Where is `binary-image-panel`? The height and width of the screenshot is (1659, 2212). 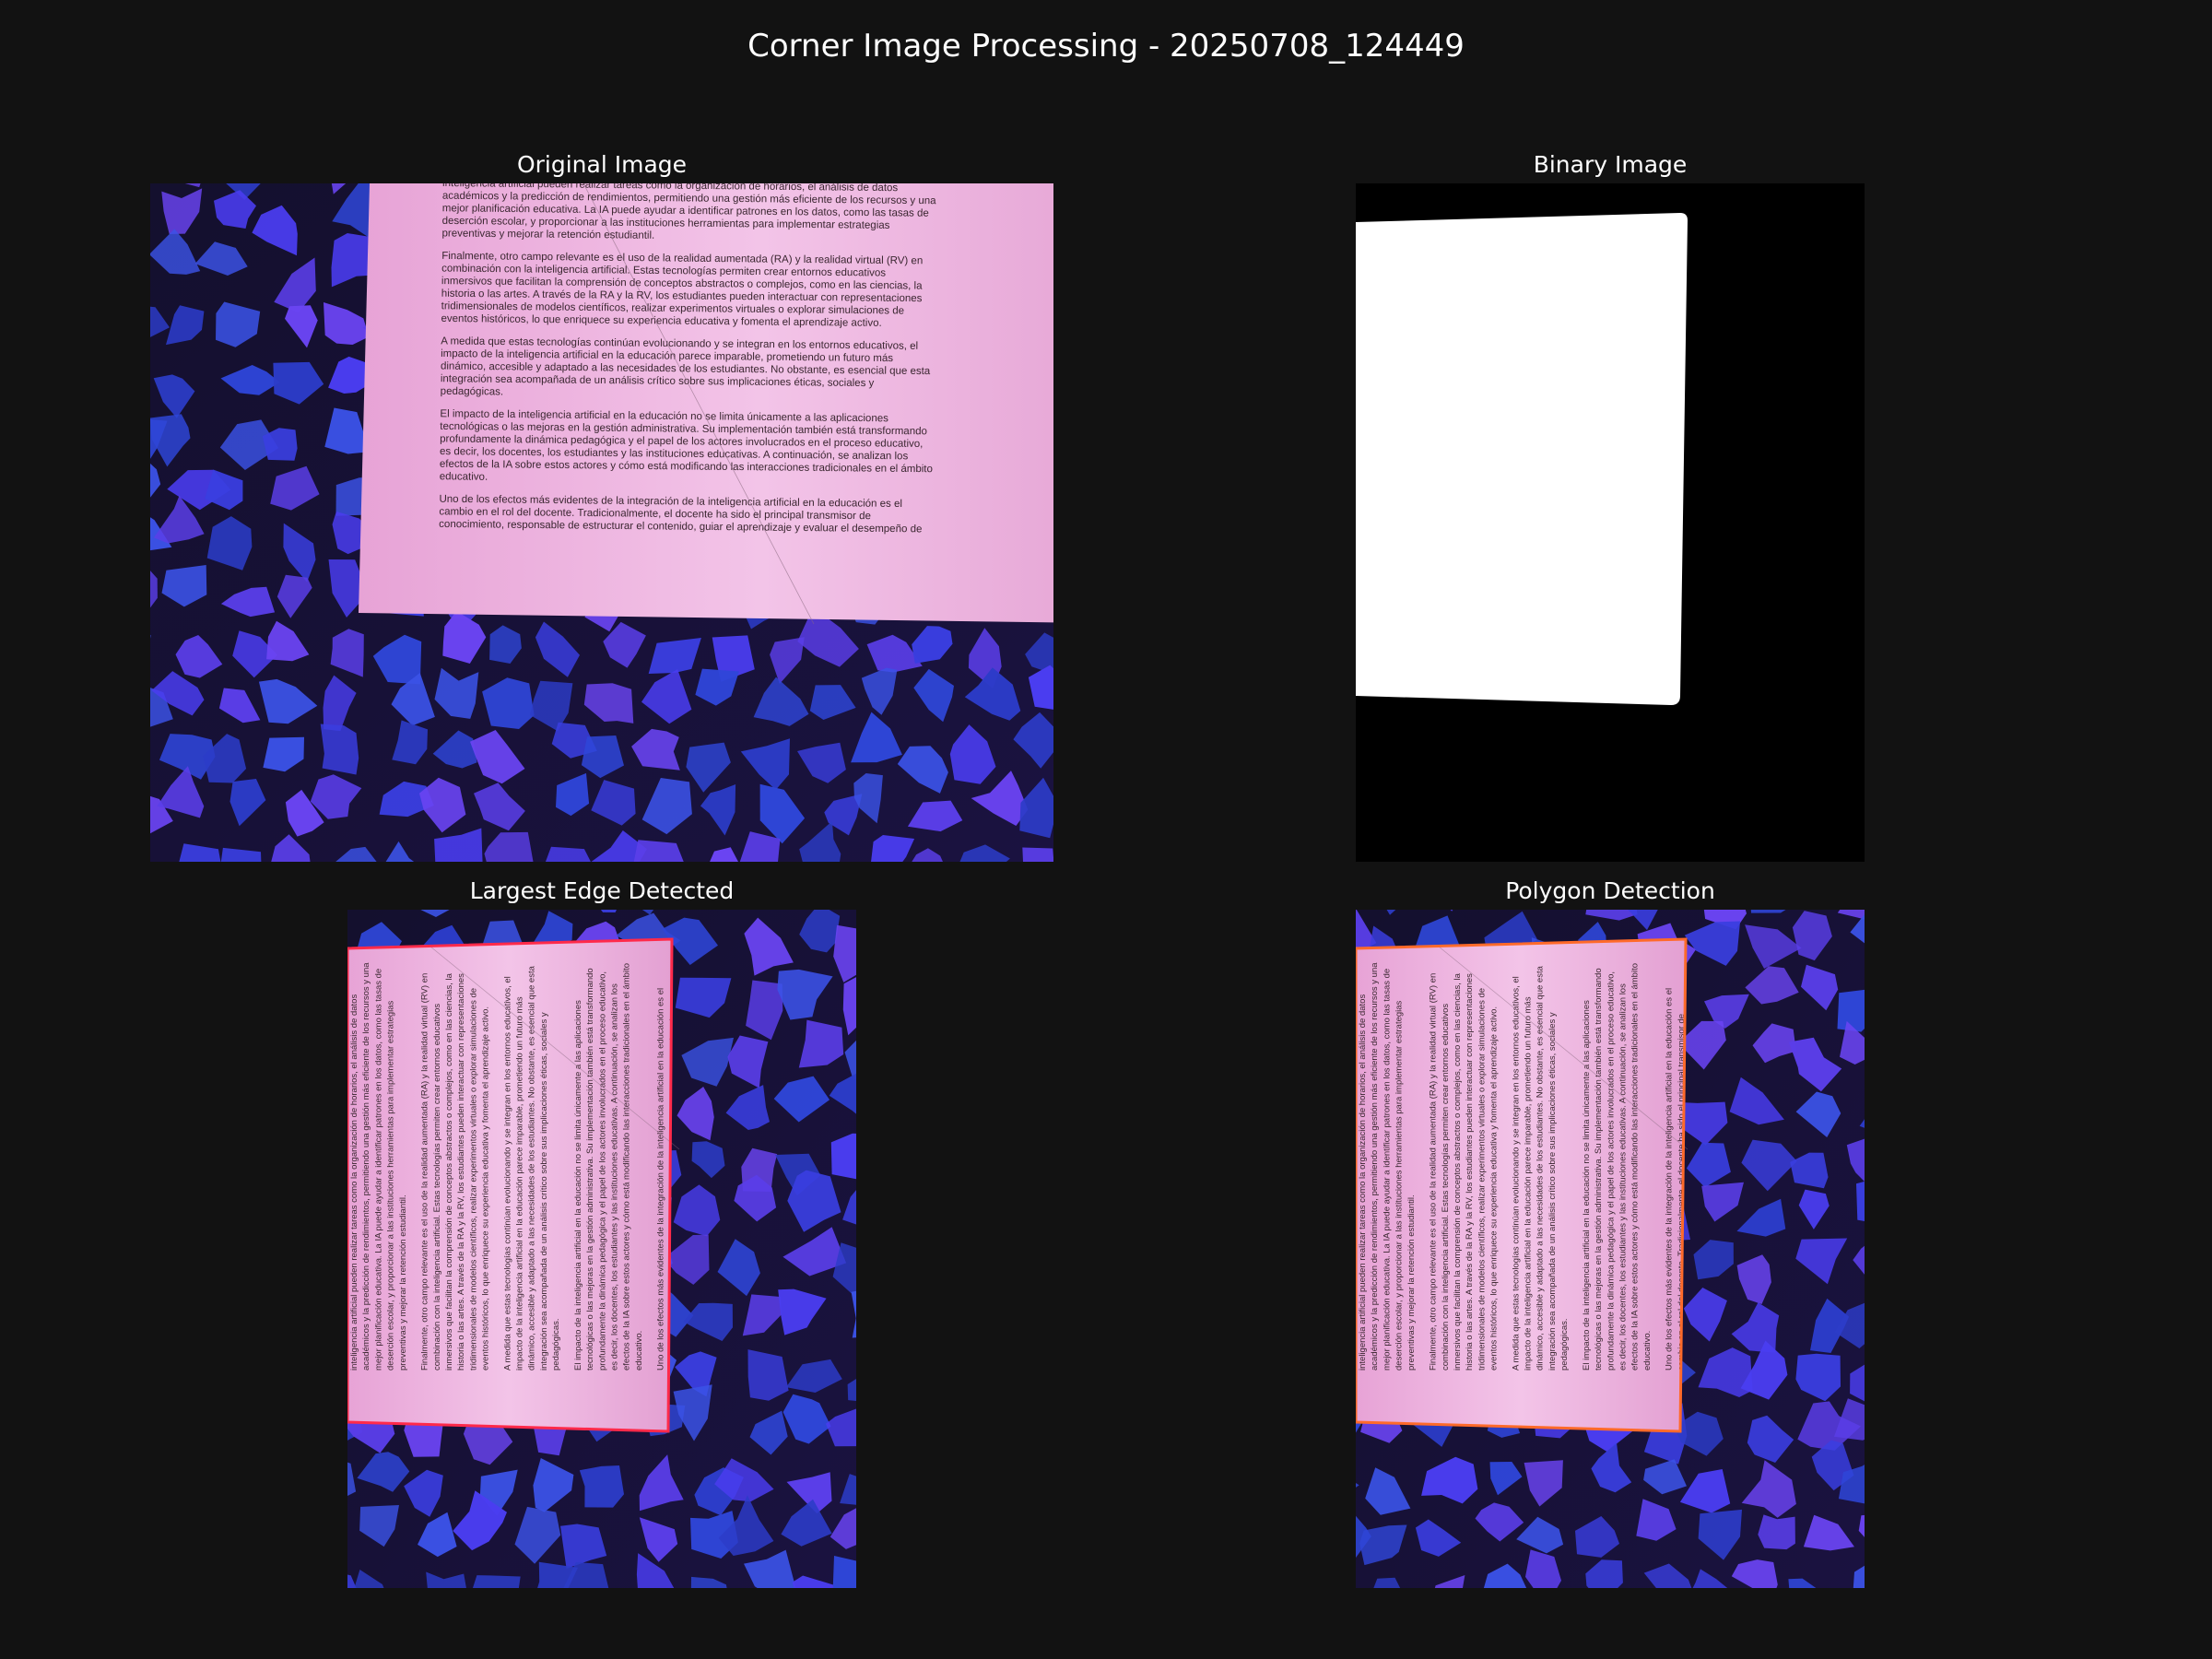
binary-image-panel is located at coordinates (1610, 522).